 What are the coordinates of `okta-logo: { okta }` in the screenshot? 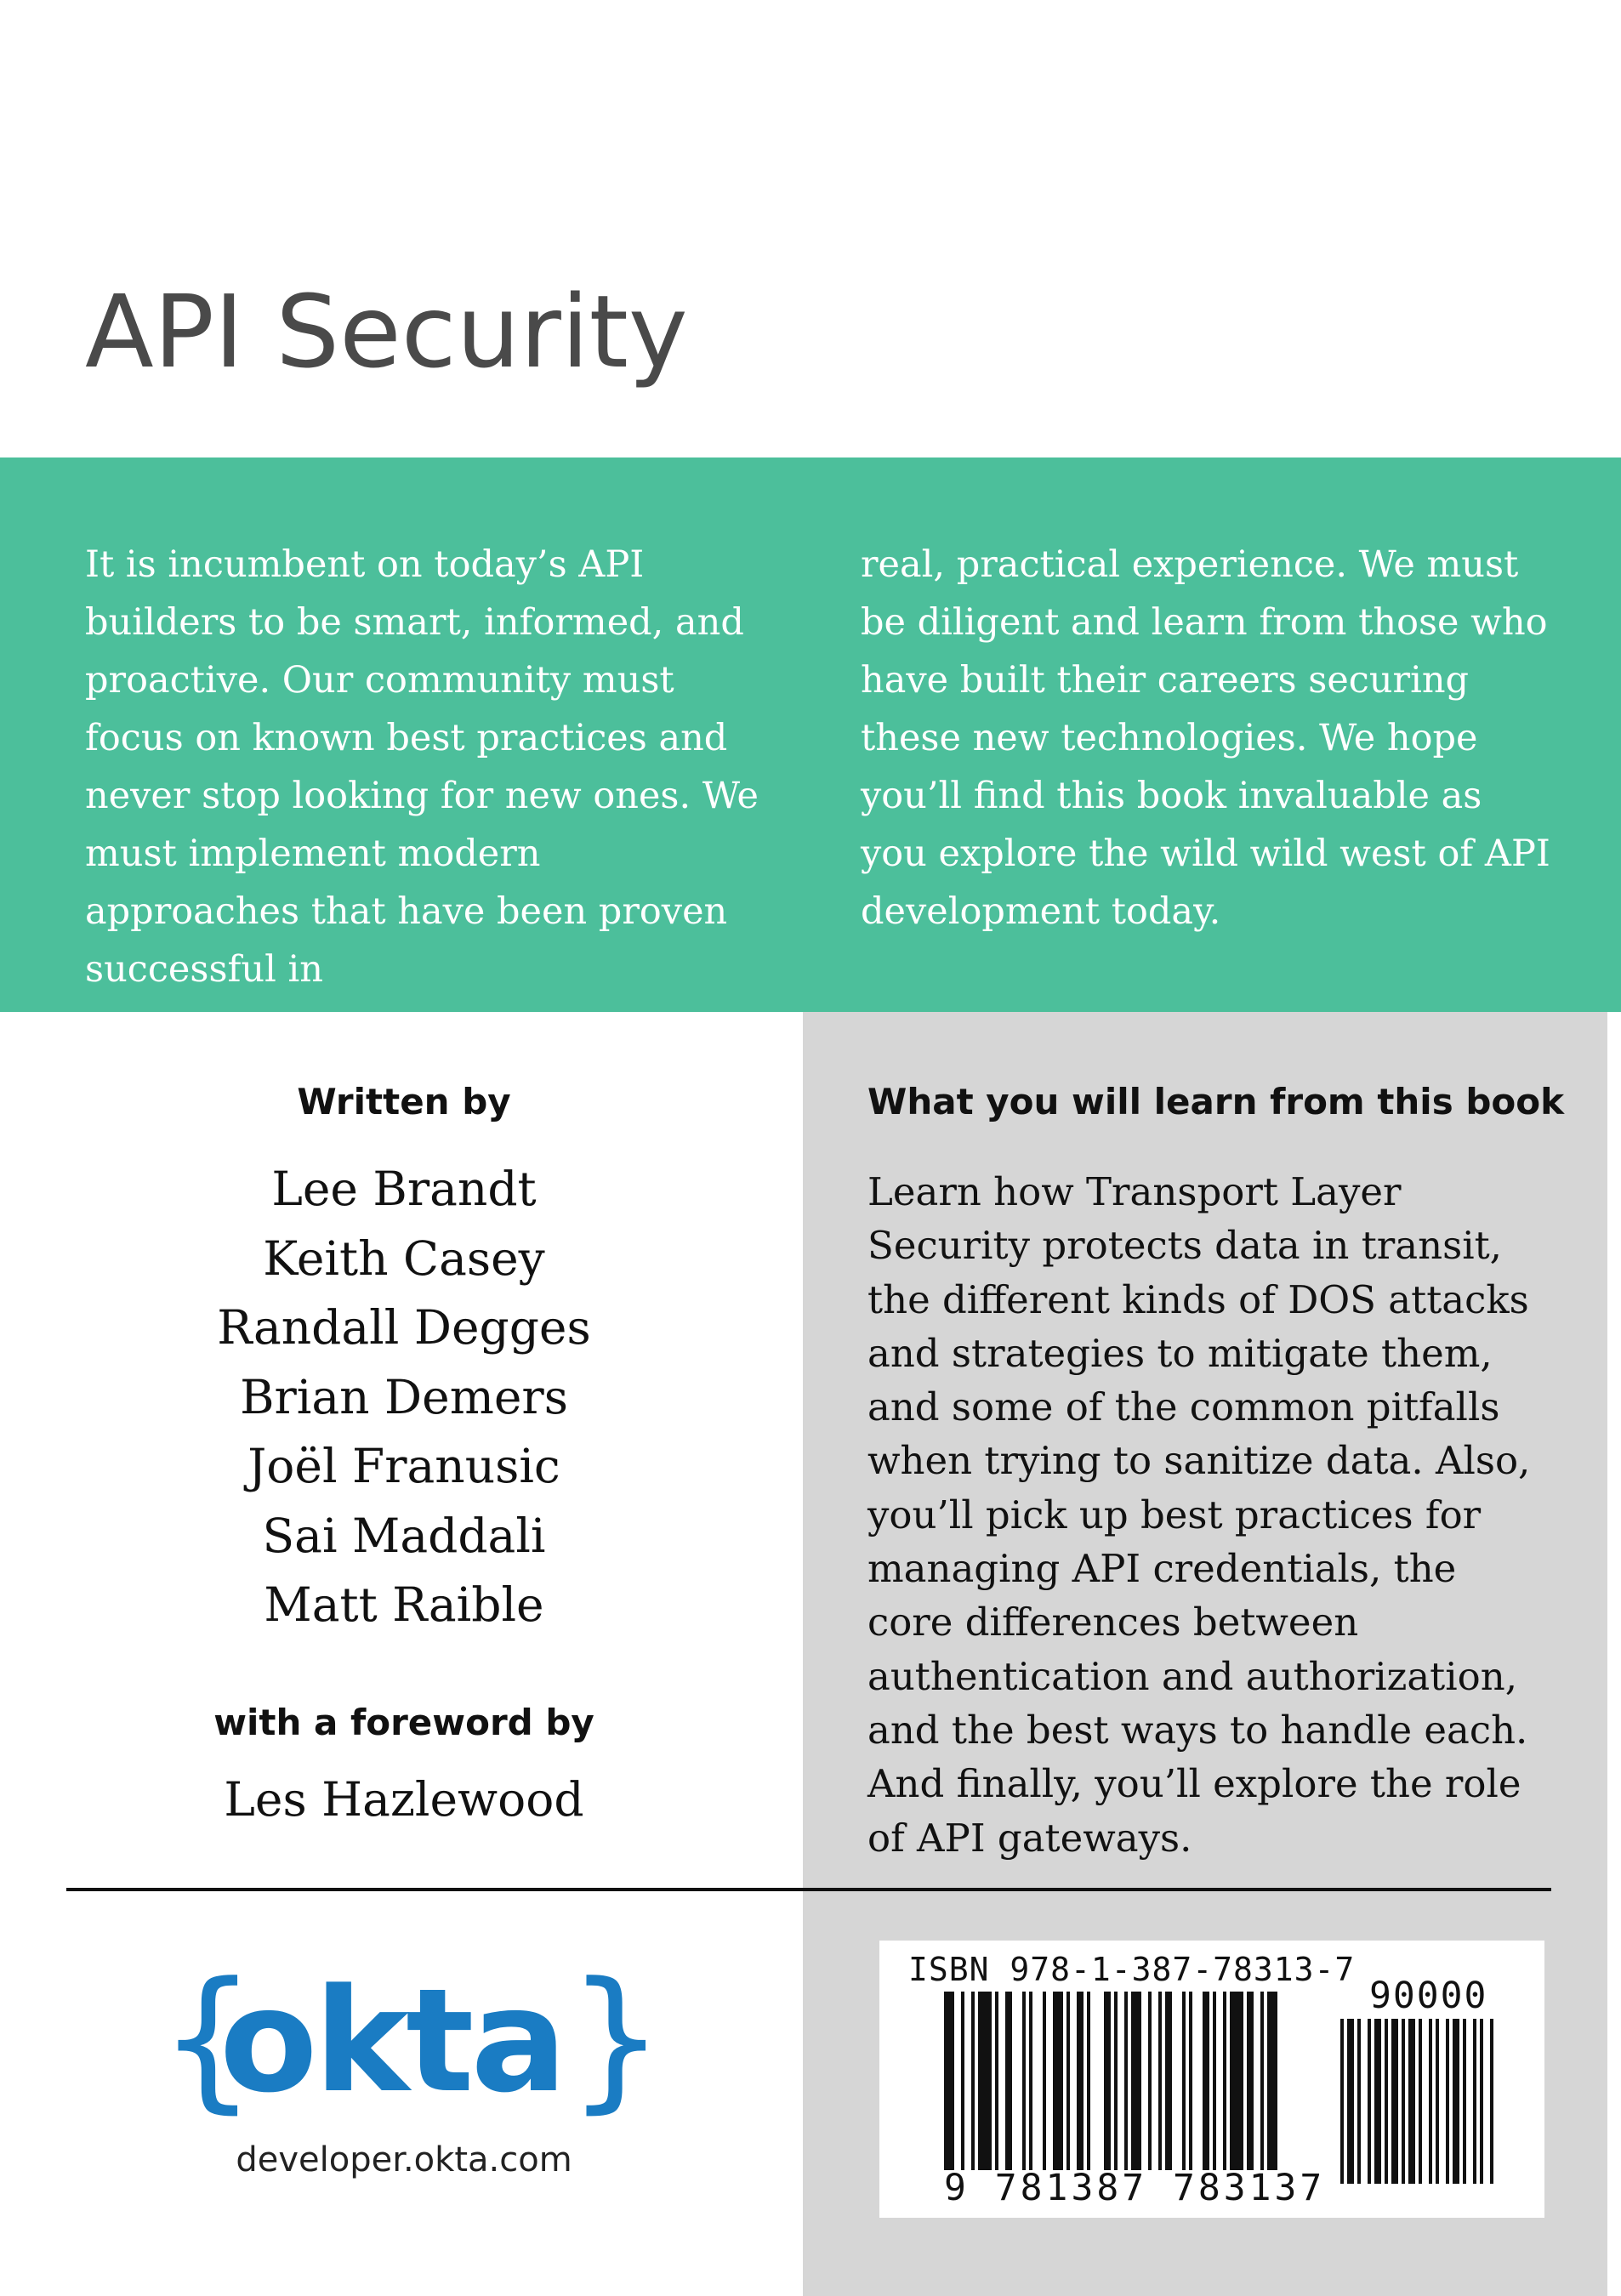 It's located at (412, 2040).